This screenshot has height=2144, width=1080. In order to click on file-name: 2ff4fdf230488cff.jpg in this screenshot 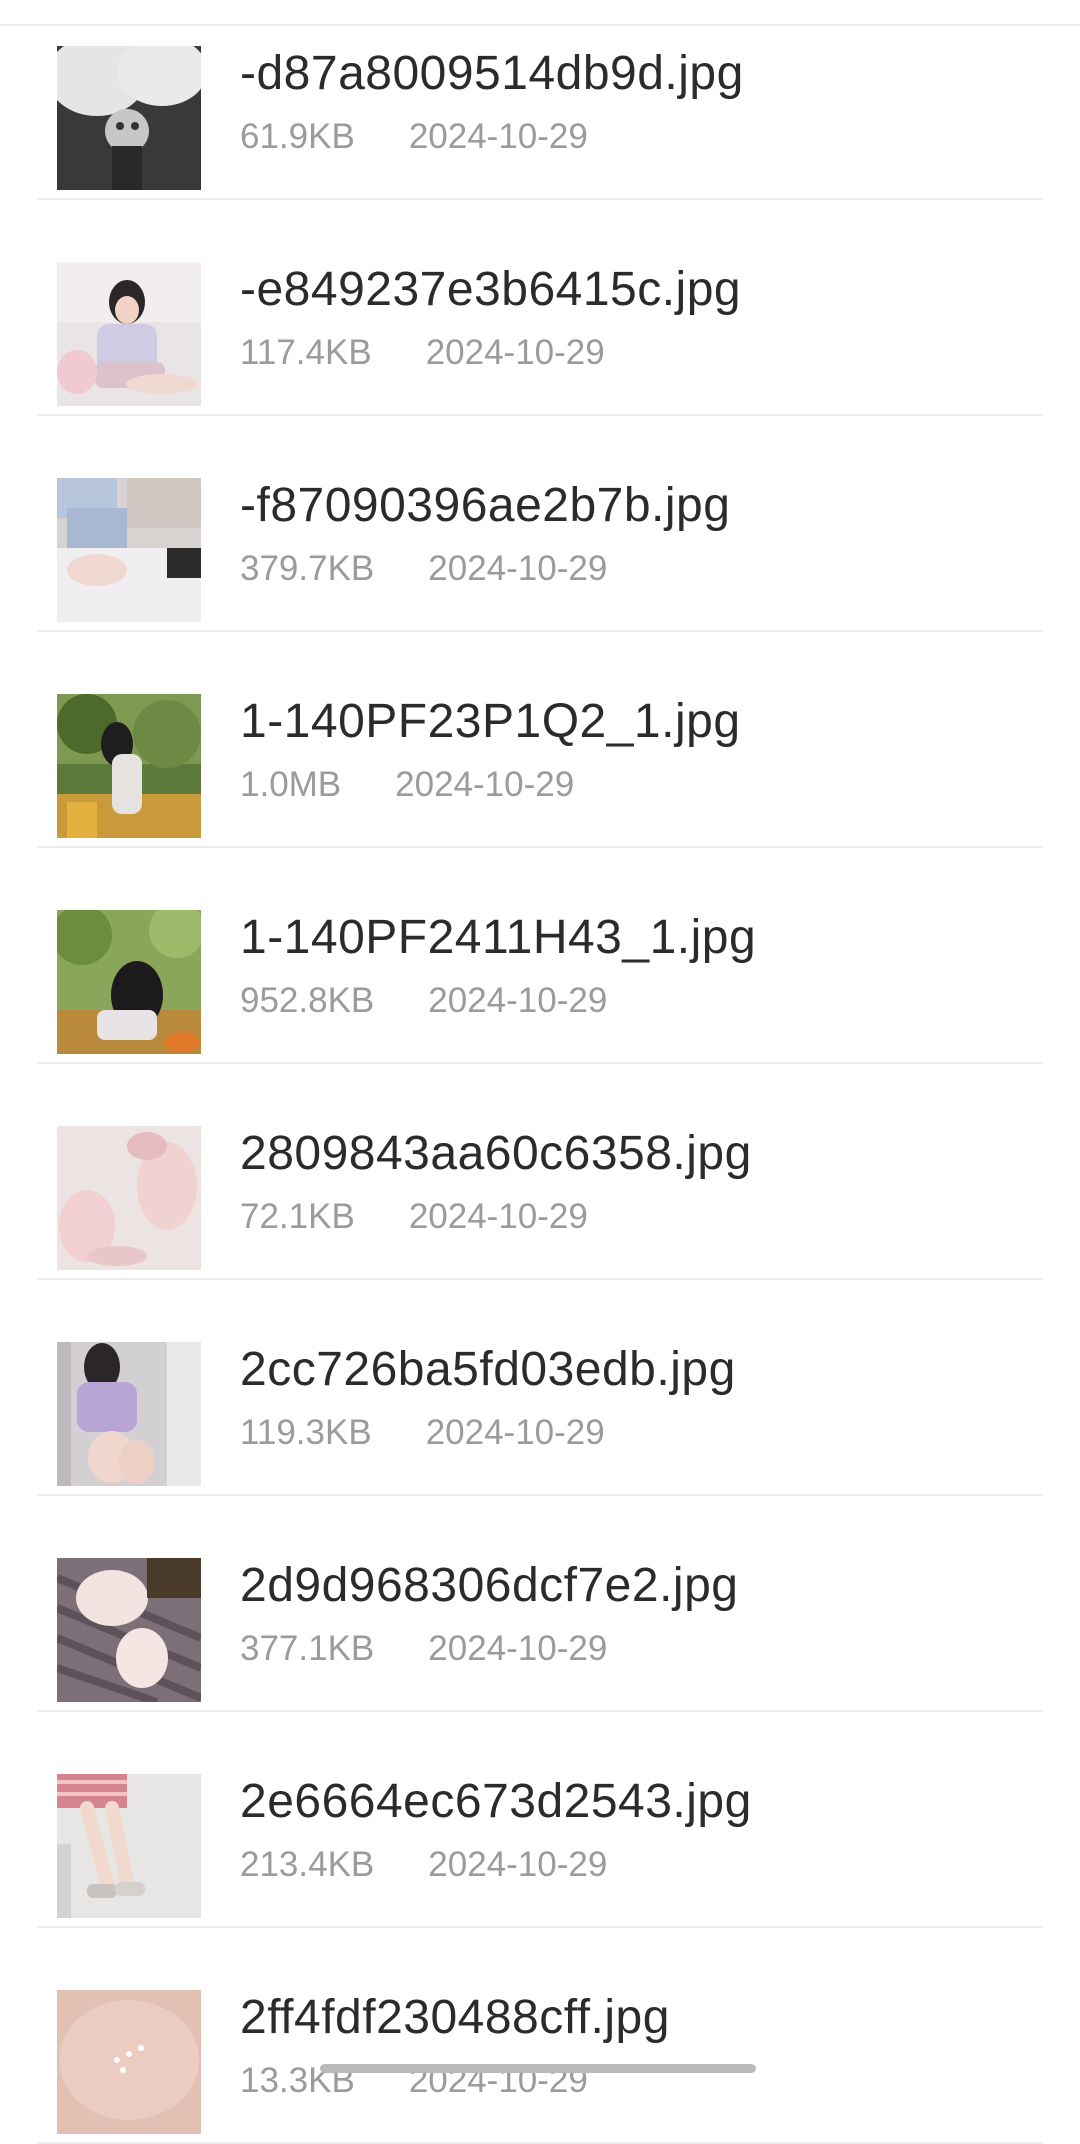, I will do `click(455, 2017)`.